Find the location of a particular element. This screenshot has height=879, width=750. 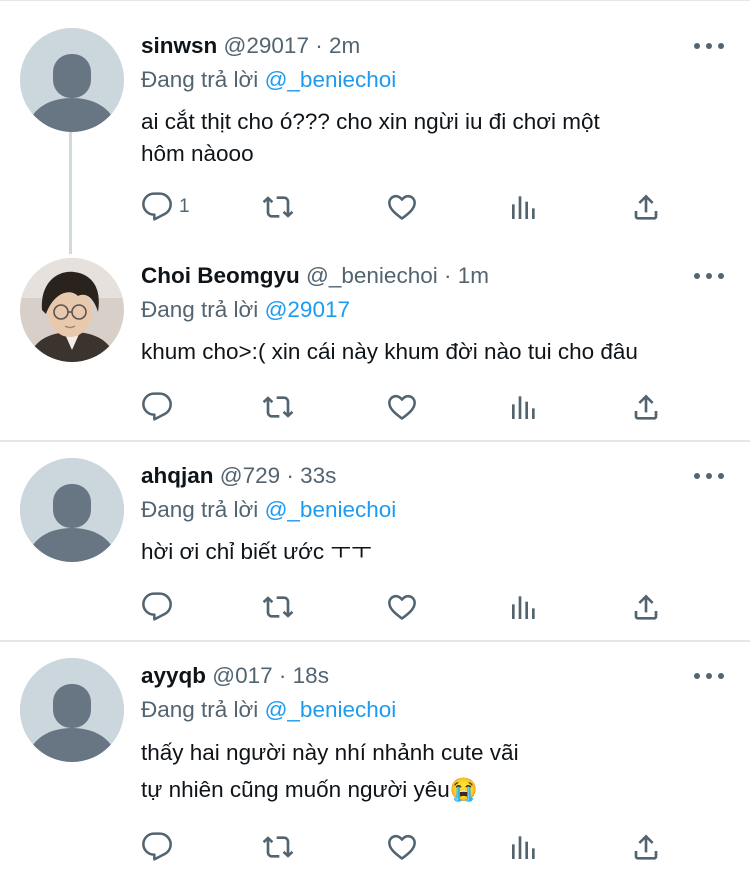

tweet-actions: 1 is located at coordinates (411, 207).